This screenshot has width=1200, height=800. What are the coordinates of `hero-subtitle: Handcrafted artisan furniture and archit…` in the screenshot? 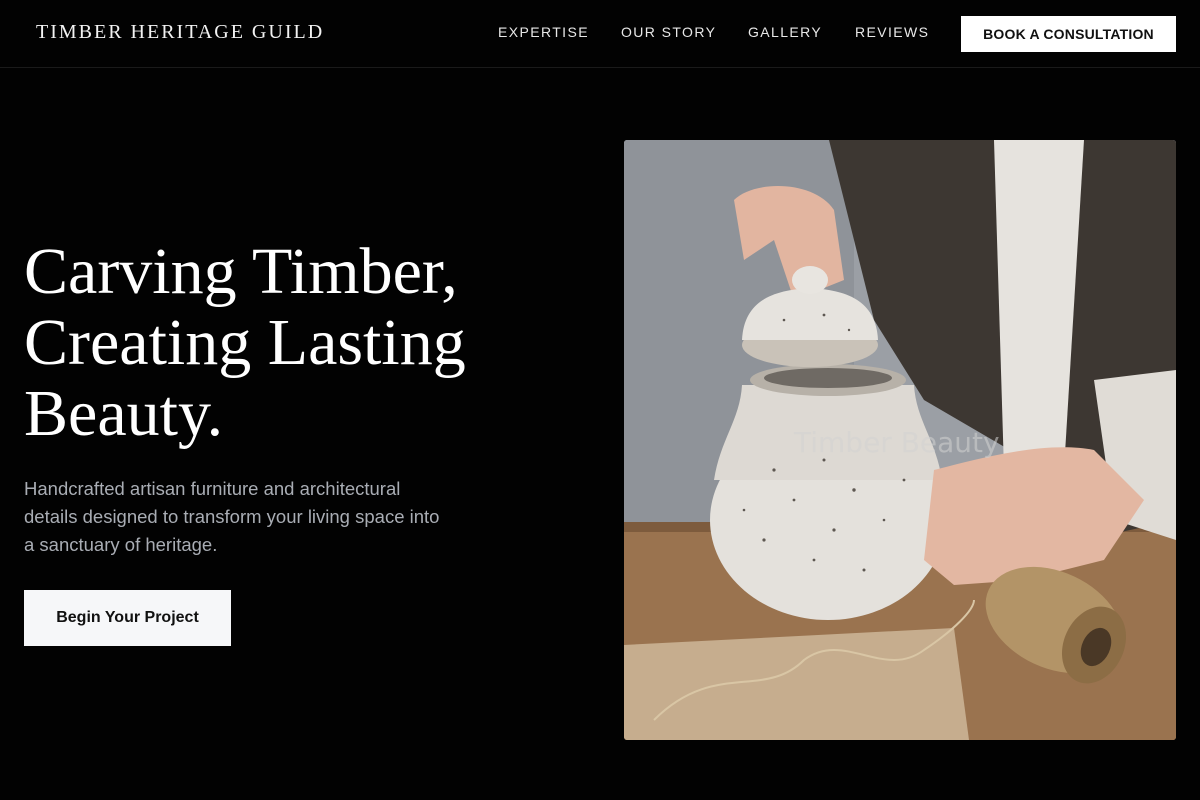 It's located at (232, 516).